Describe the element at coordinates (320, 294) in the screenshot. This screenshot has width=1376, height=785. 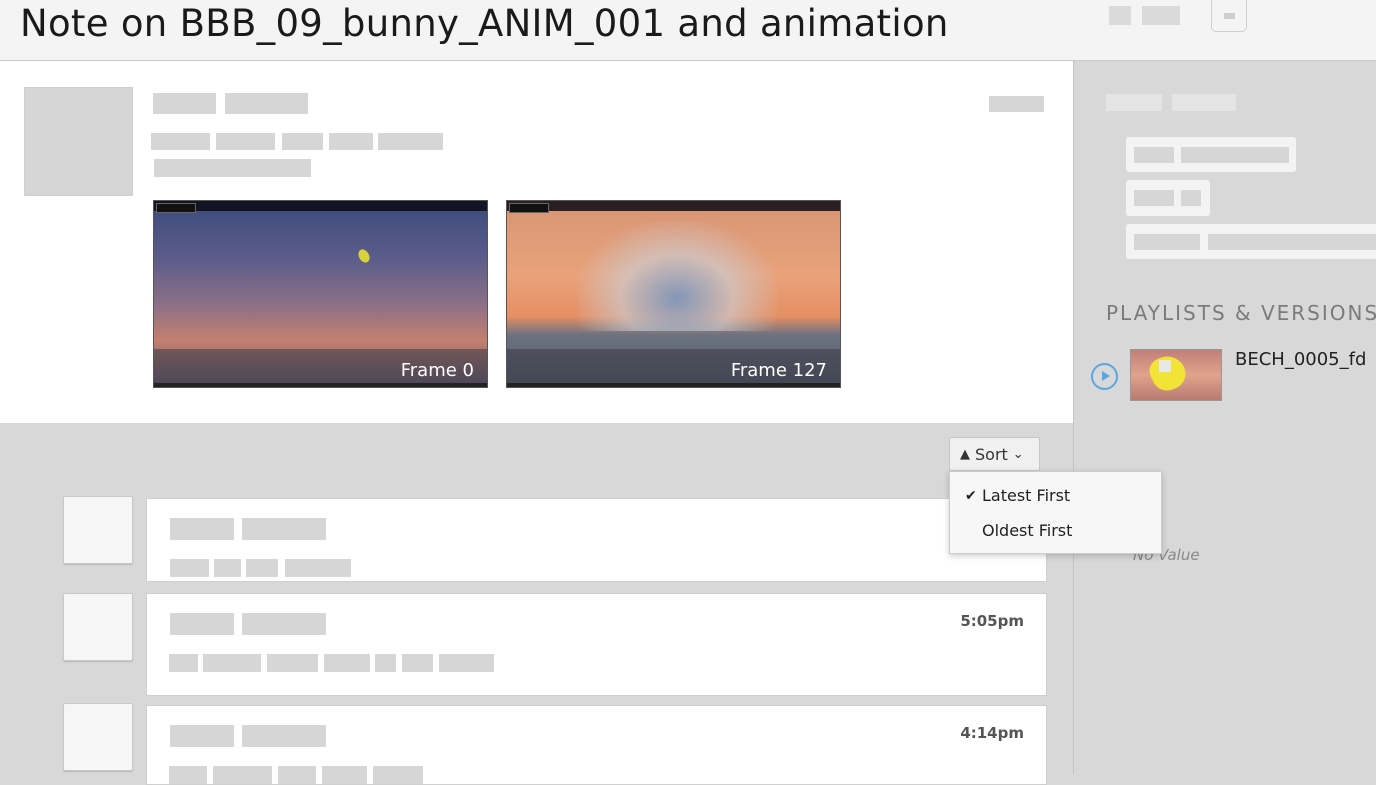
I see `attachment-thumbnail: Frame 0` at that location.